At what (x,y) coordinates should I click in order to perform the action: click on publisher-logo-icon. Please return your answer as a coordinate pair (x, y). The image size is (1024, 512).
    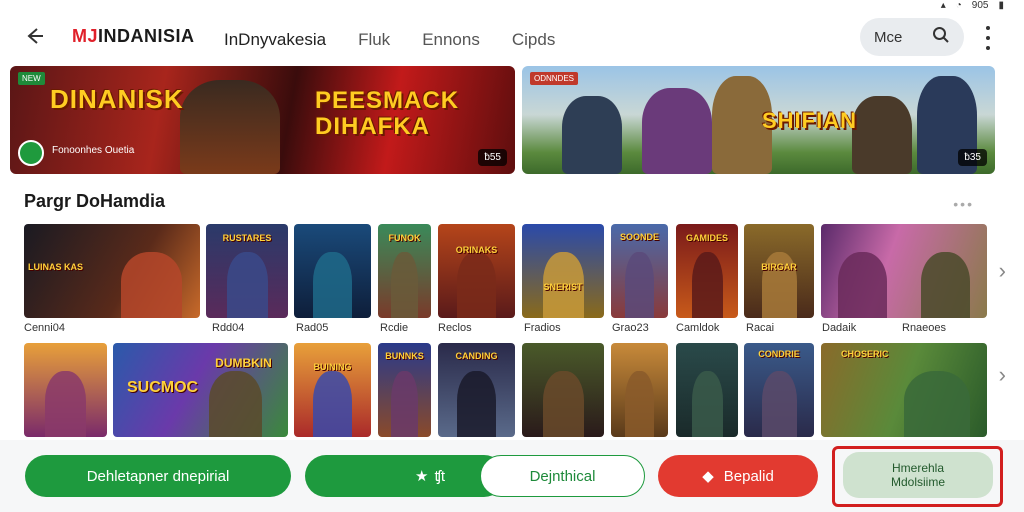
    Looking at the image, I should click on (31, 153).